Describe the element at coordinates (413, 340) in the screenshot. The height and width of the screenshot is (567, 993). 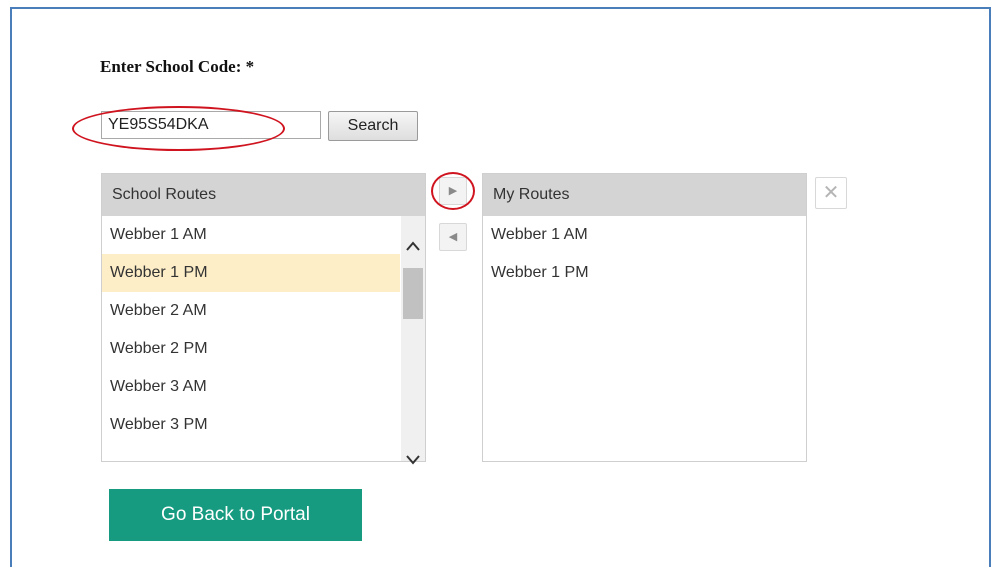
I see `school-routes-scrollbar` at that location.